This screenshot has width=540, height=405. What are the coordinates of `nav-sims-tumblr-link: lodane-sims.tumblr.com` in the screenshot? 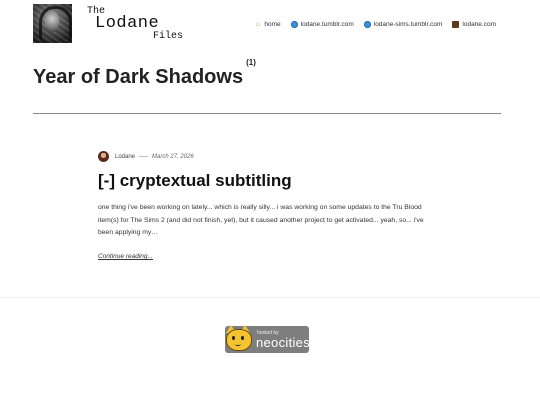 It's located at (403, 24).